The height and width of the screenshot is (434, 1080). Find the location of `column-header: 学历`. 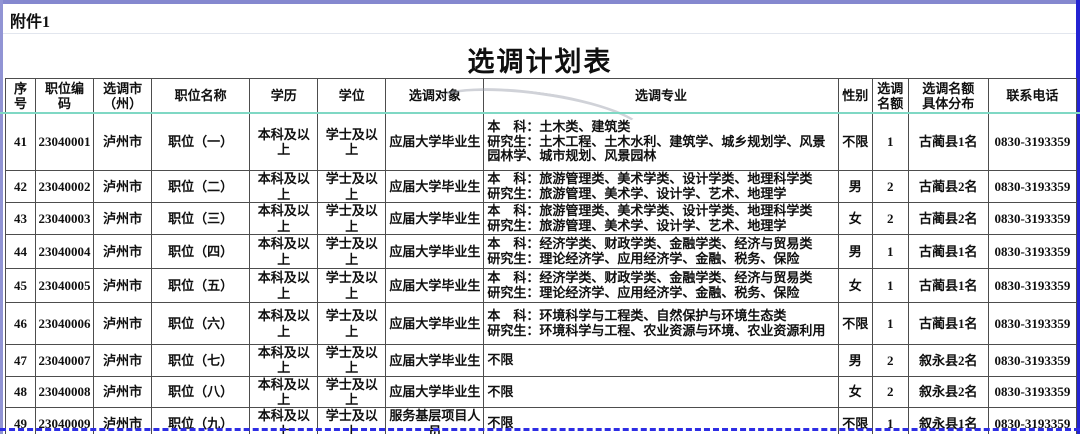

column-header: 学历 is located at coordinates (284, 96).